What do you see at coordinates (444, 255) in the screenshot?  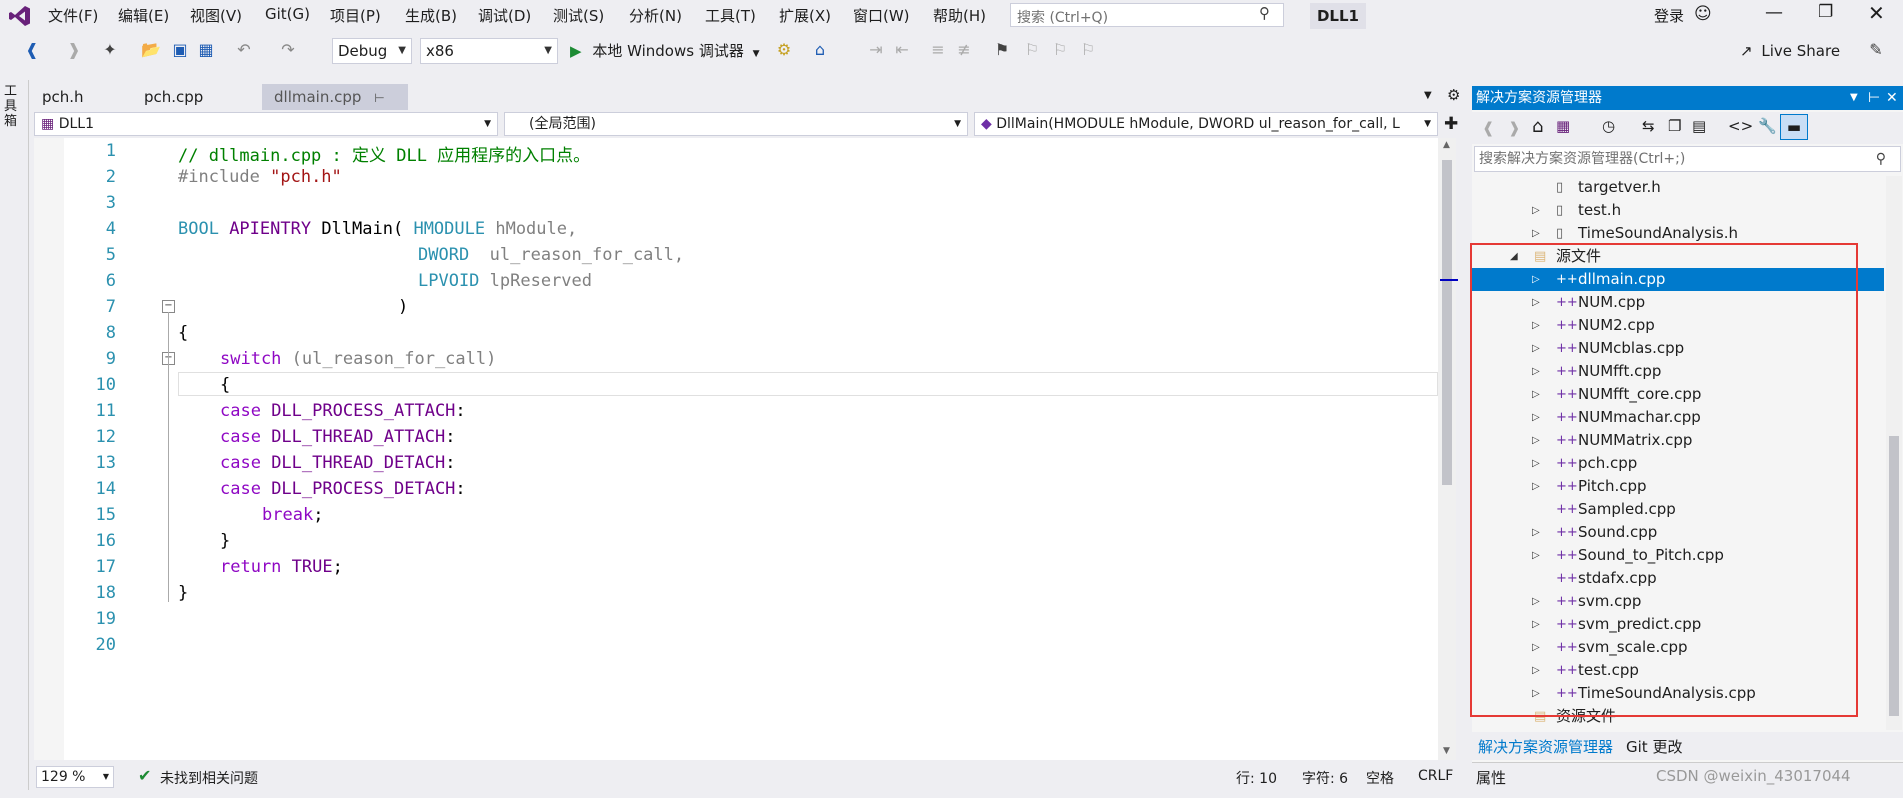 I see `type-token: DWORD` at bounding box center [444, 255].